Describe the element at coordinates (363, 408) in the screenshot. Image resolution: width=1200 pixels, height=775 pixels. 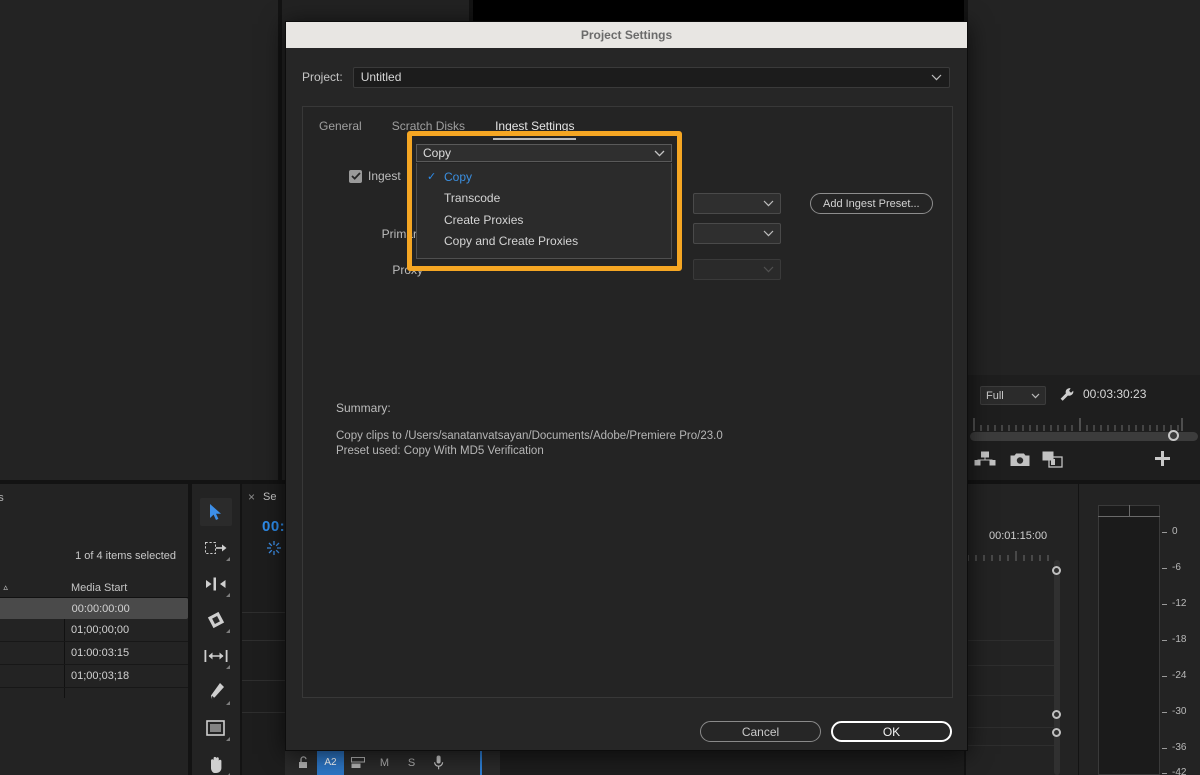
I see `summary-heading: Summary:` at that location.